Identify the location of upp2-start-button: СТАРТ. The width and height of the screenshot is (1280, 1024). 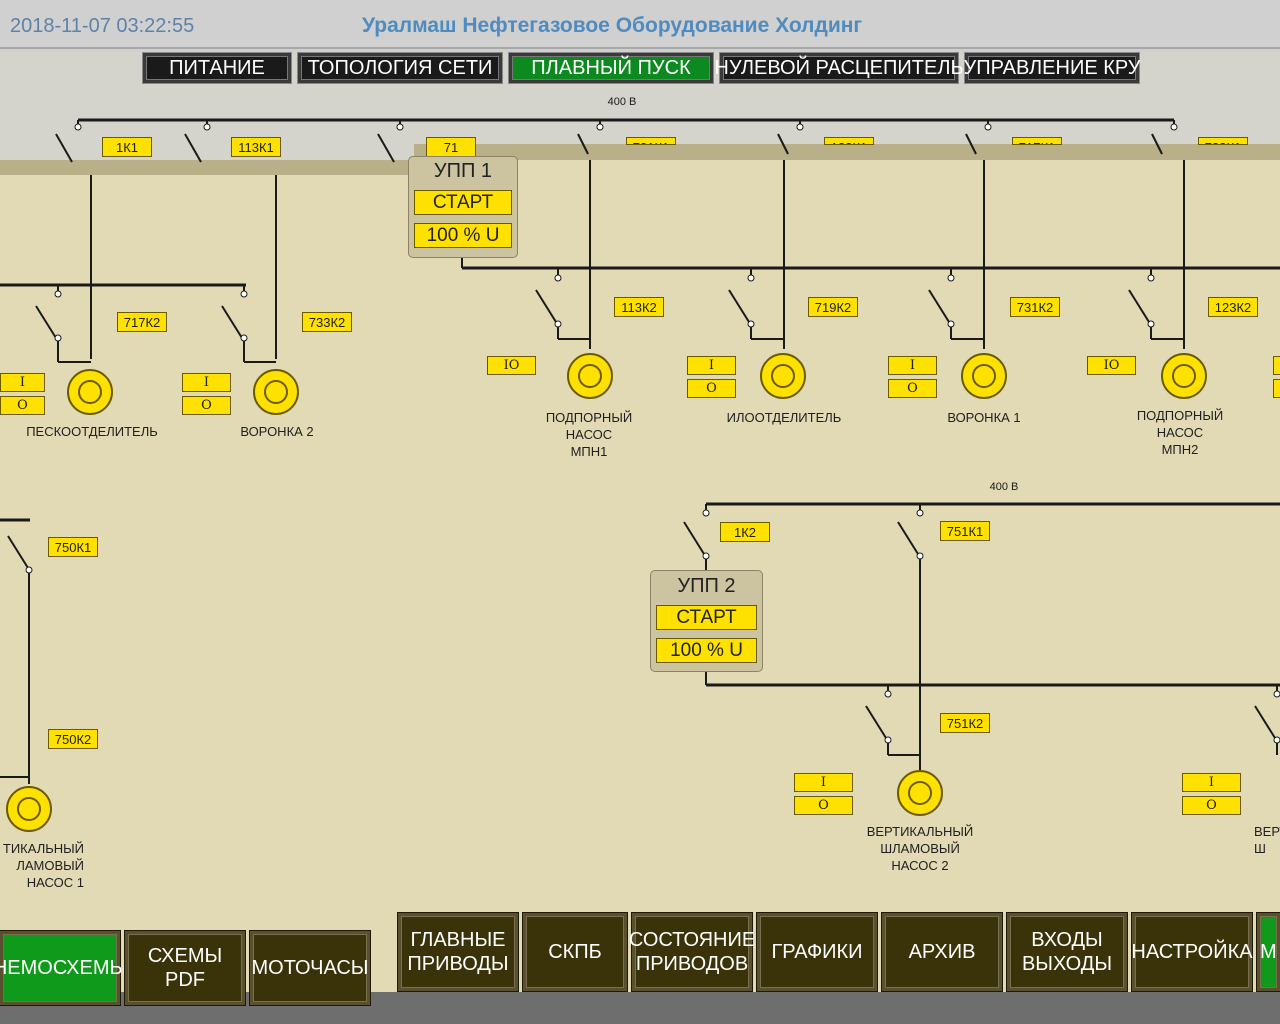
(706, 617).